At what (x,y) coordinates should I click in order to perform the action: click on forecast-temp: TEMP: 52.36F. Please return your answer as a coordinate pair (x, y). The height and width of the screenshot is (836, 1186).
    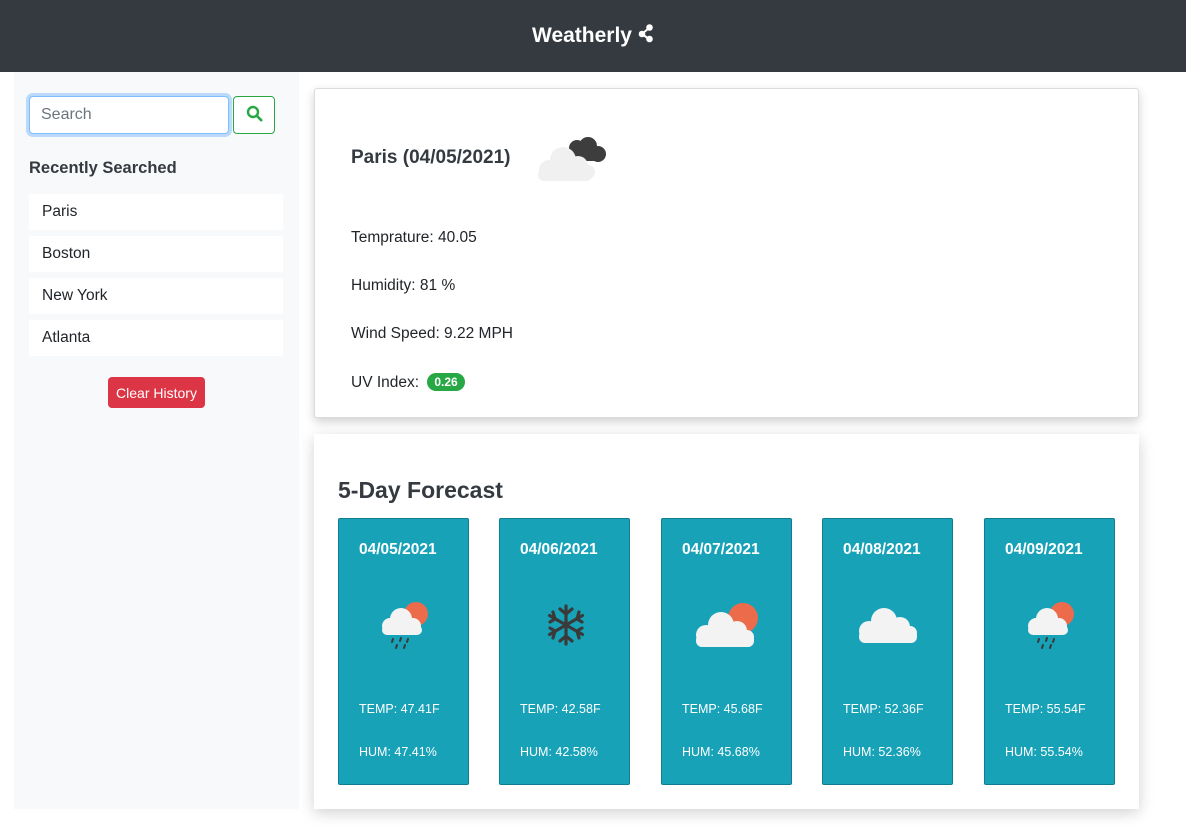
    Looking at the image, I should click on (883, 709).